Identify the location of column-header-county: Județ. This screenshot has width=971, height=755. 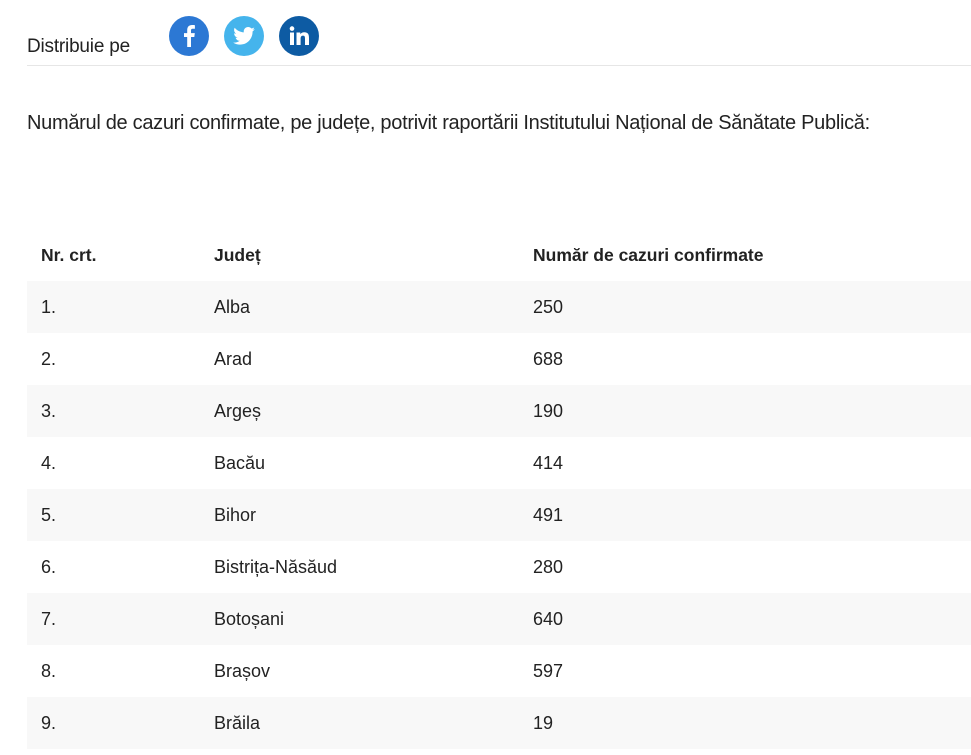
(237, 254).